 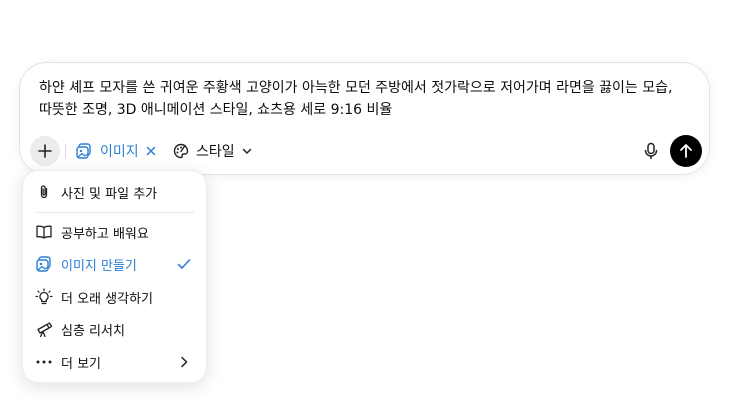 What do you see at coordinates (109, 194) in the screenshot?
I see `menu-item-label: 사진 및 파일 추가` at bounding box center [109, 194].